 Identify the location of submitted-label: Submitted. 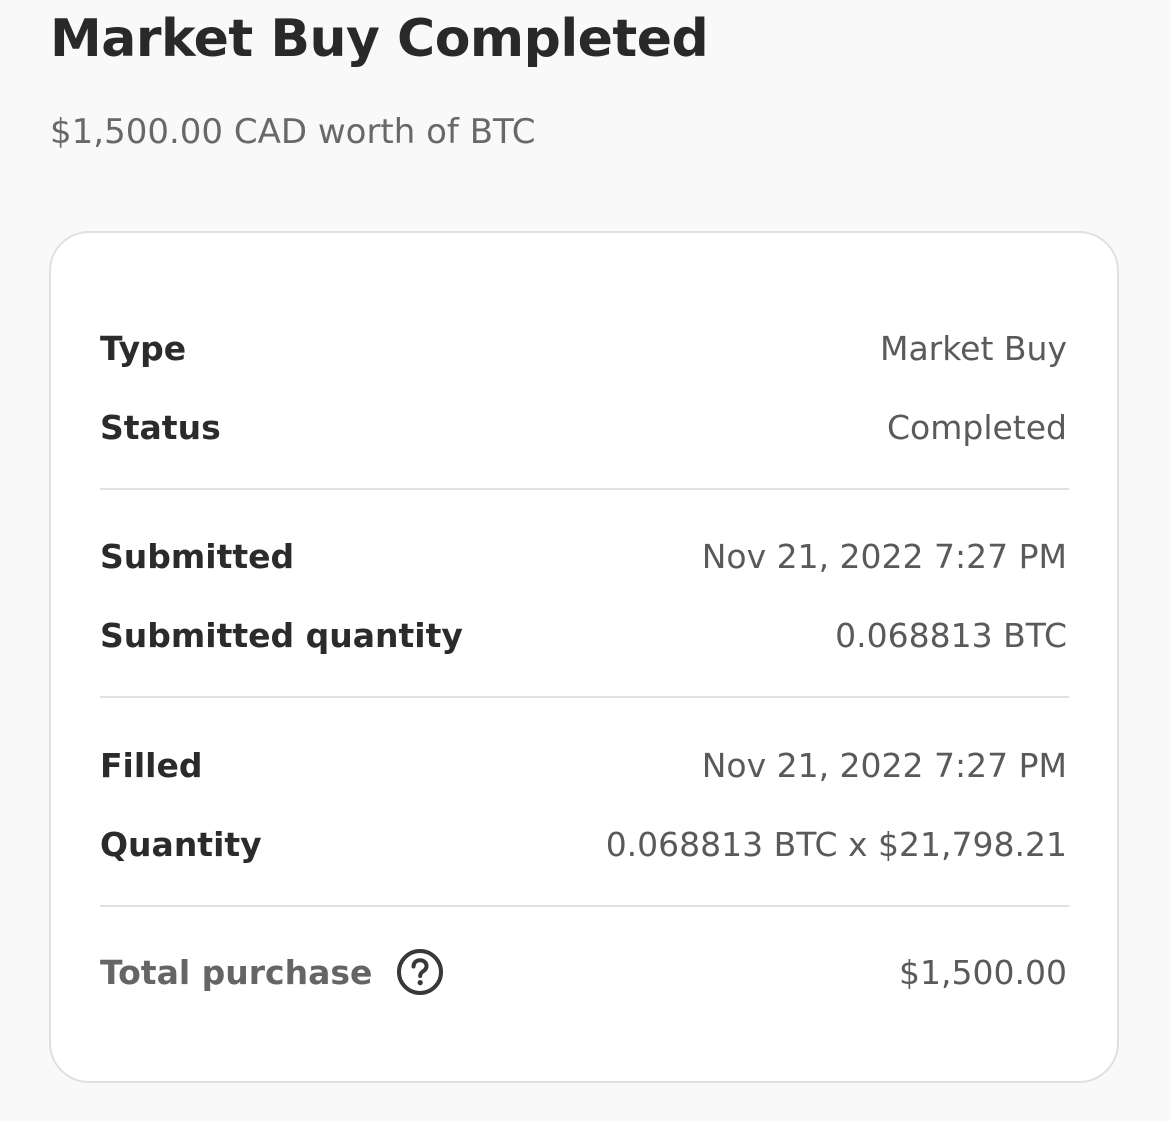
(197, 556).